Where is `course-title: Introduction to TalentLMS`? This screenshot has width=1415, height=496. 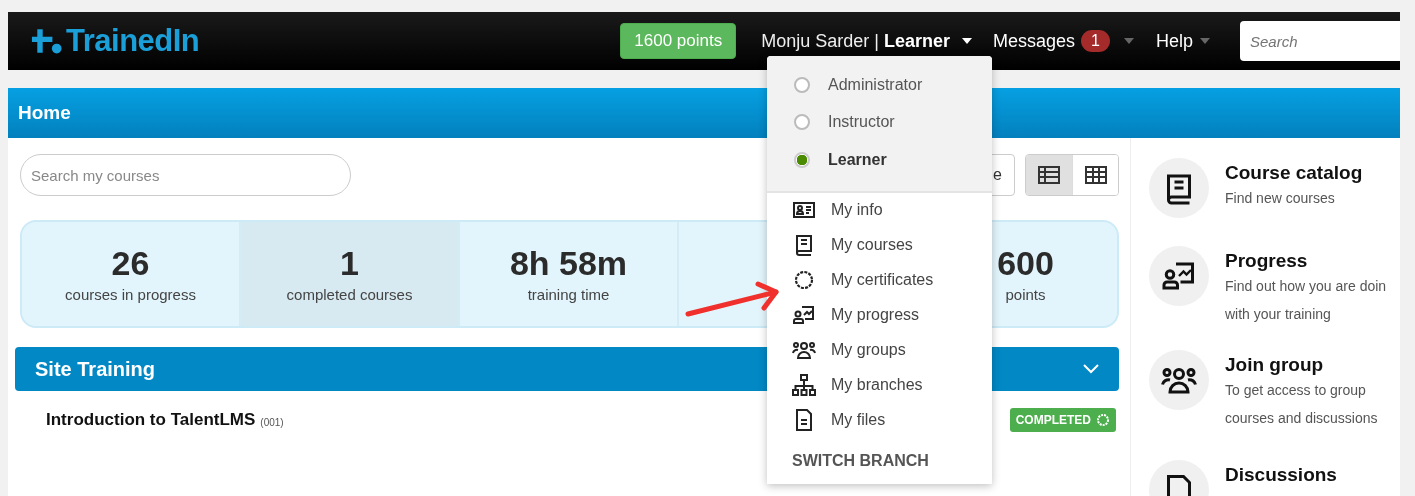 course-title: Introduction to TalentLMS is located at coordinates (151, 420).